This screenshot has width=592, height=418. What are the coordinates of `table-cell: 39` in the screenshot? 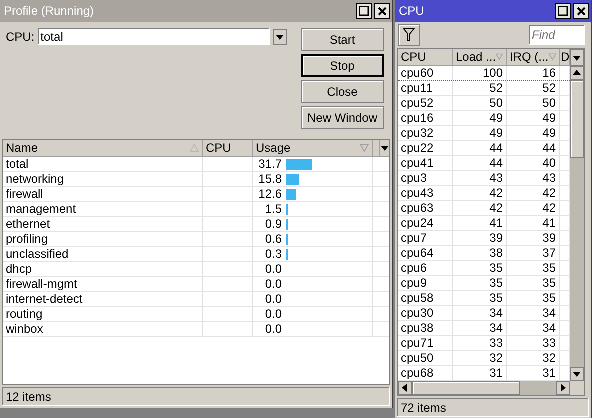 It's located at (480, 238).